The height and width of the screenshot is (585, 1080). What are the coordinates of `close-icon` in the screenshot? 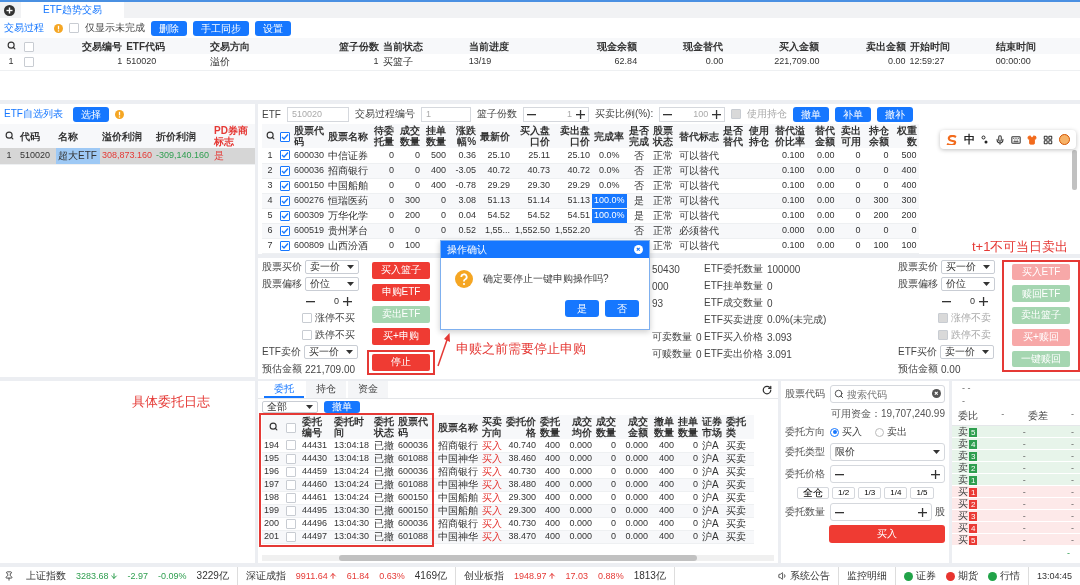 It's located at (638, 249).